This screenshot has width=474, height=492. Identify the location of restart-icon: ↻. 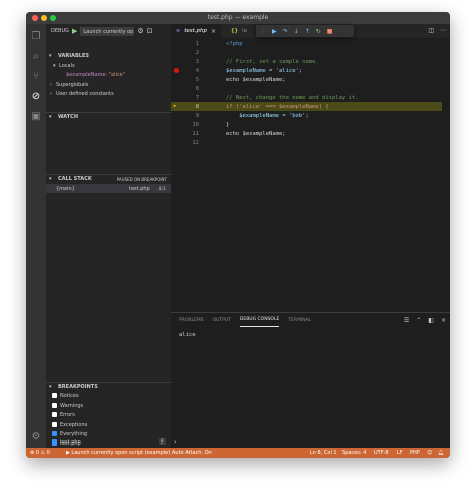
(318, 31).